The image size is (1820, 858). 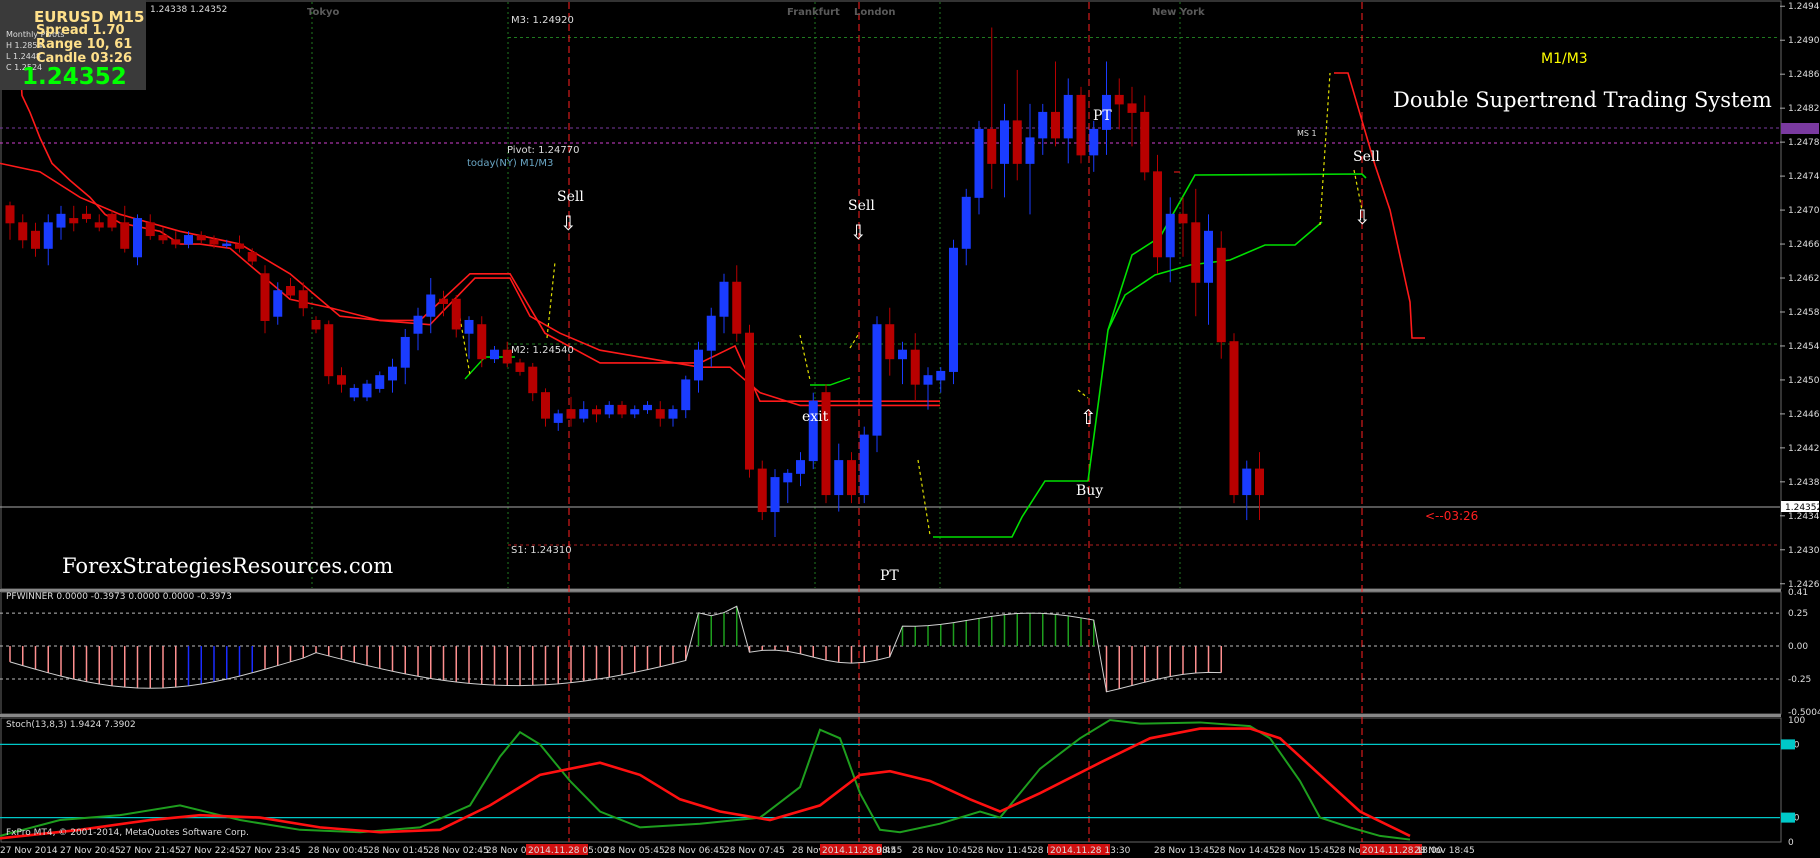 What do you see at coordinates (543, 150) in the screenshot?
I see `level-pivot: Pivot: 1.24770` at bounding box center [543, 150].